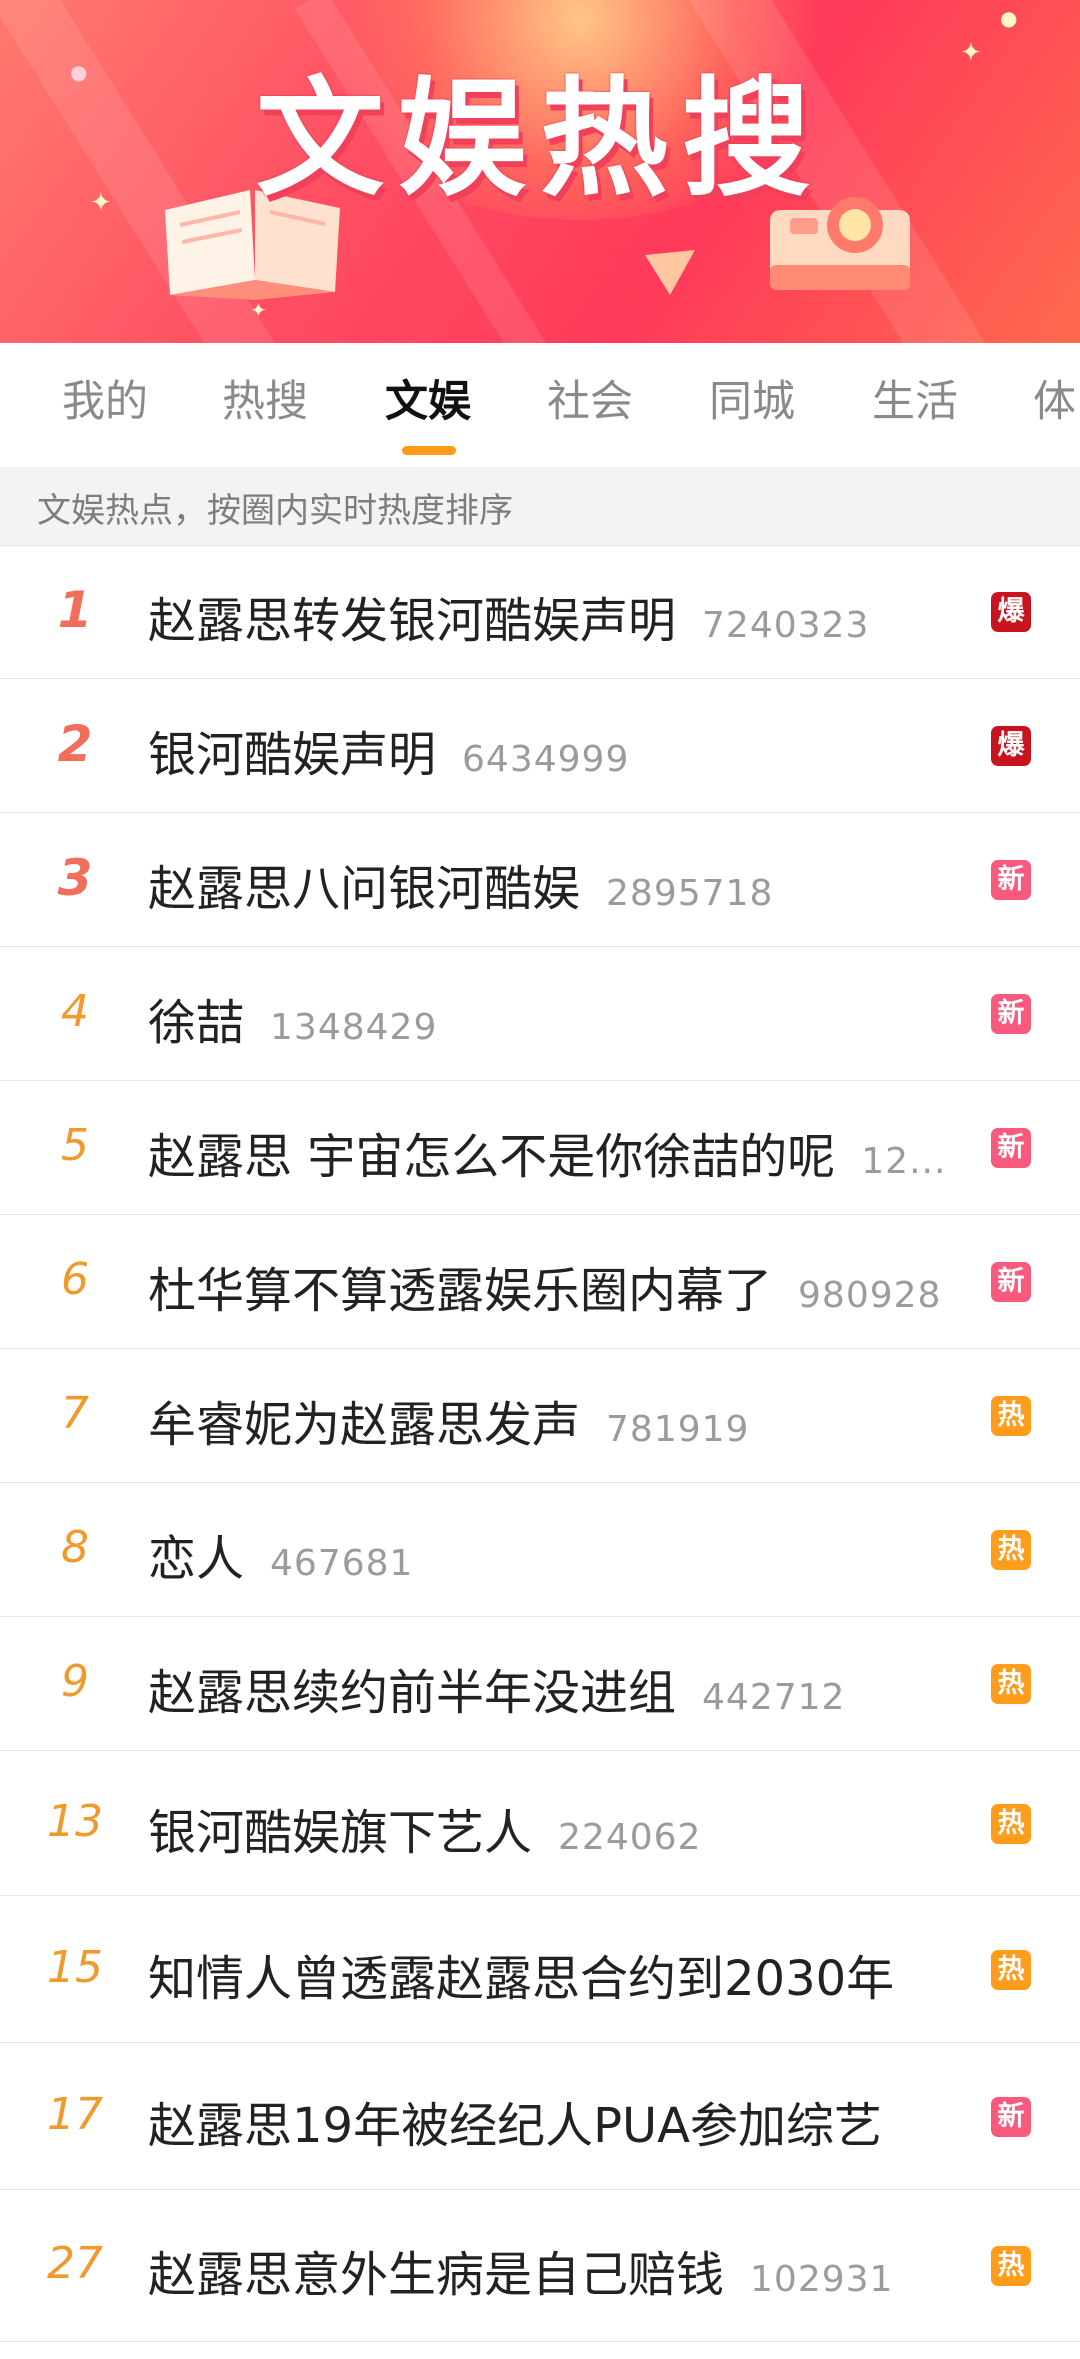  Describe the element at coordinates (690, 893) in the screenshot. I see `item-heat-count: 2895718` at that location.